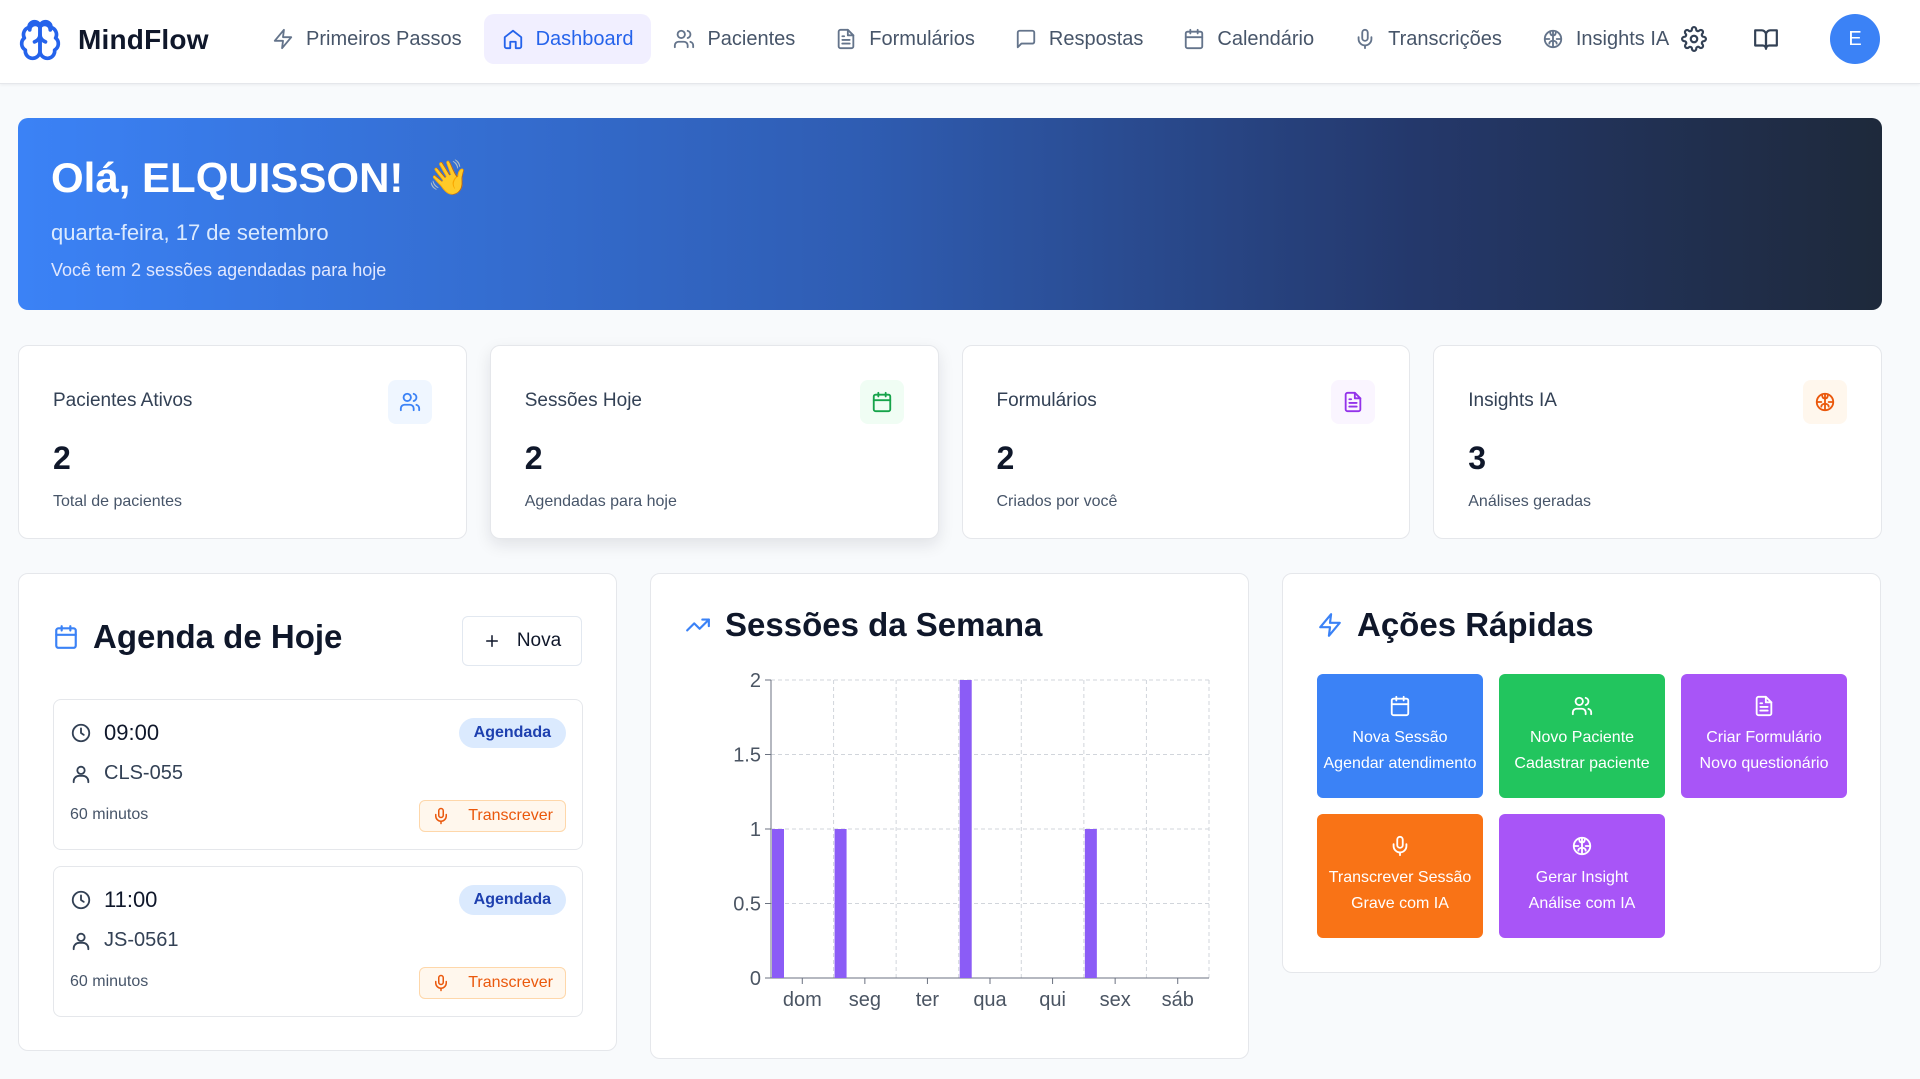 This screenshot has height=1079, width=1920. Describe the element at coordinates (714, 442) in the screenshot. I see `stat-card-sessoes: Sessões Hoje 2 Agendadas para hoje` at that location.